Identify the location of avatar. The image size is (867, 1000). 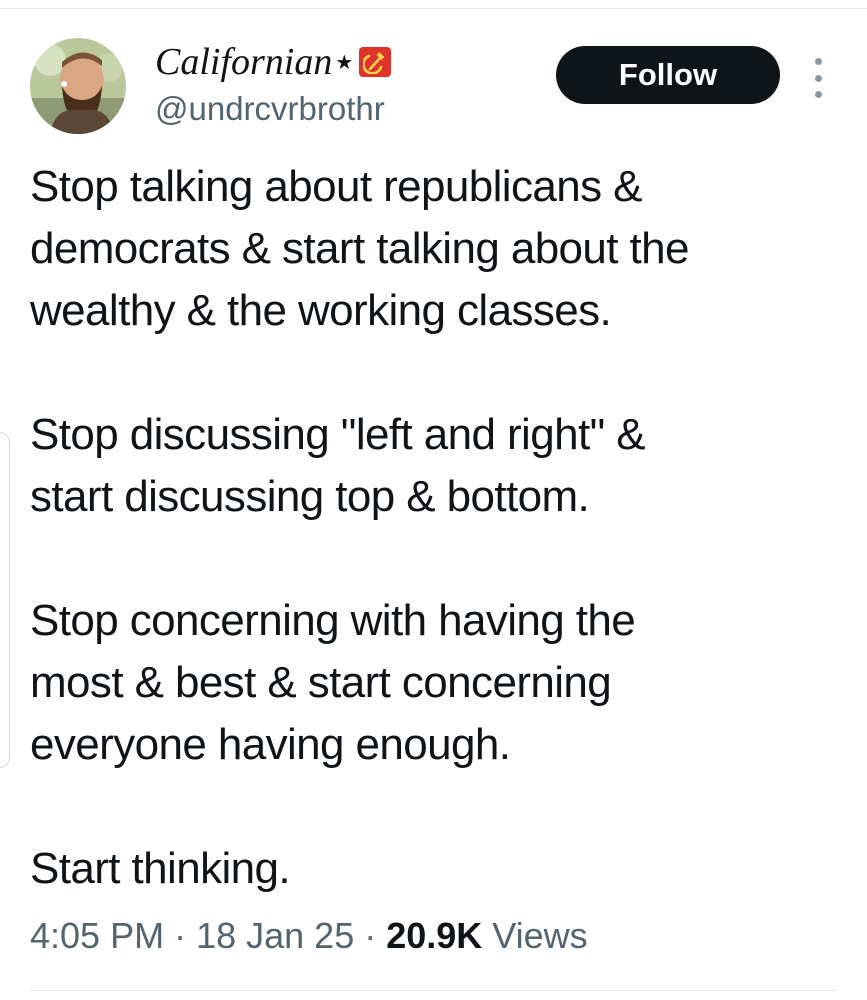
(78, 86).